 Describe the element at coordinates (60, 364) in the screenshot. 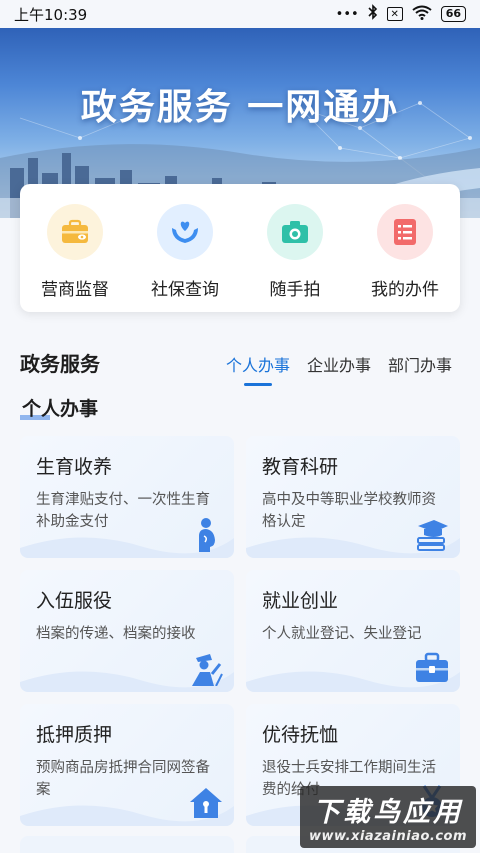

I see `section-title: 政务服务` at that location.